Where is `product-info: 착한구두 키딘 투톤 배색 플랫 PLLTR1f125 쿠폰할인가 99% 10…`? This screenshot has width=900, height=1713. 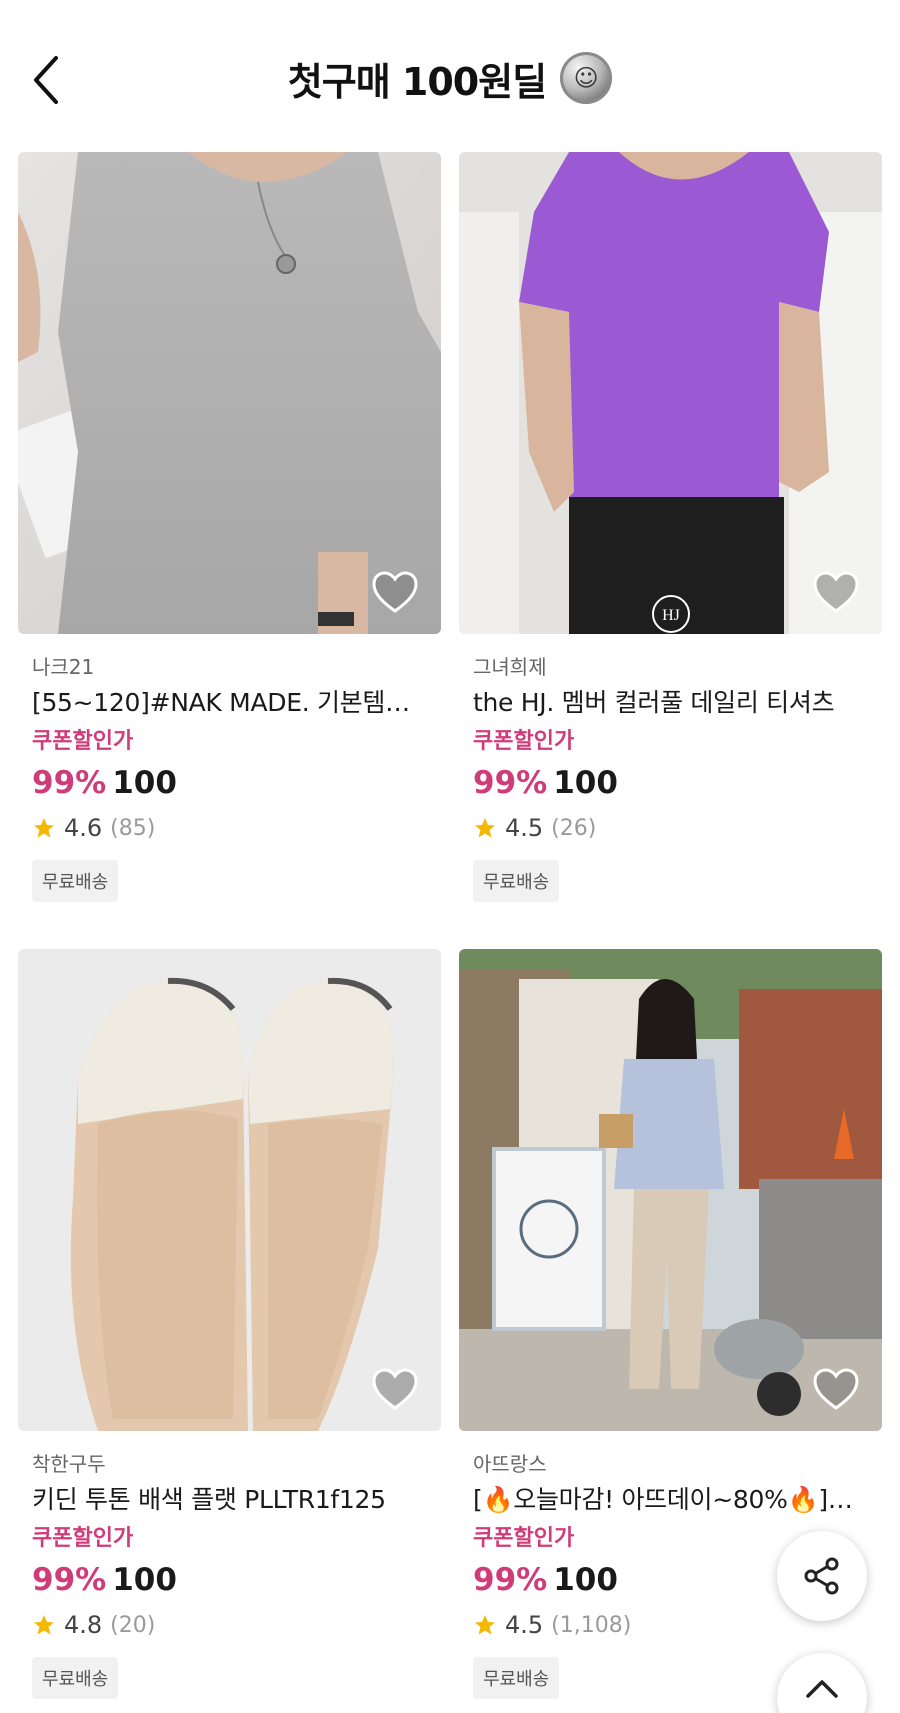 product-info: 착한구두 키딘 투톤 배색 플랫 PLLTR1f125 쿠폰할인가 99% 10… is located at coordinates (229, 1565).